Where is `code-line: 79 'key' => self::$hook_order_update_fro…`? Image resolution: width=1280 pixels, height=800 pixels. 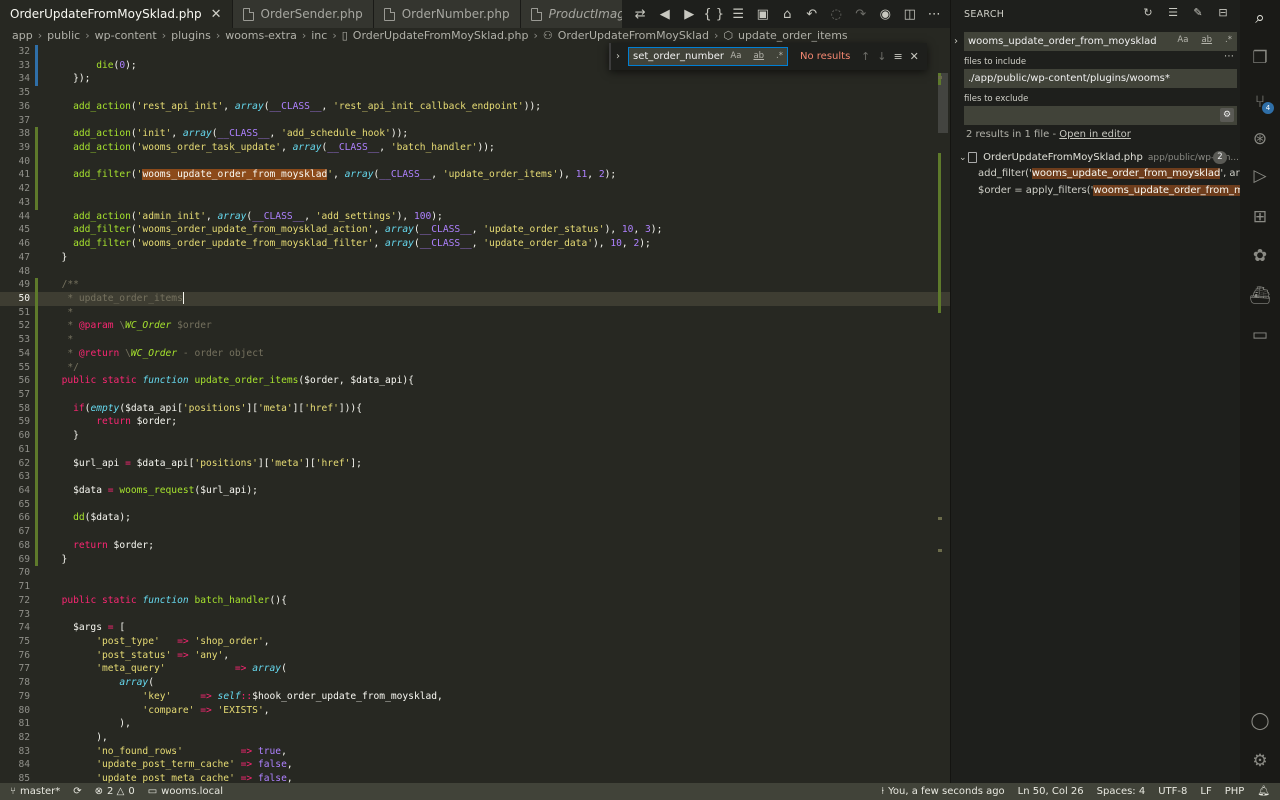
code-line: 79 'key' => self::$hook_order_update_fro… is located at coordinates (475, 697).